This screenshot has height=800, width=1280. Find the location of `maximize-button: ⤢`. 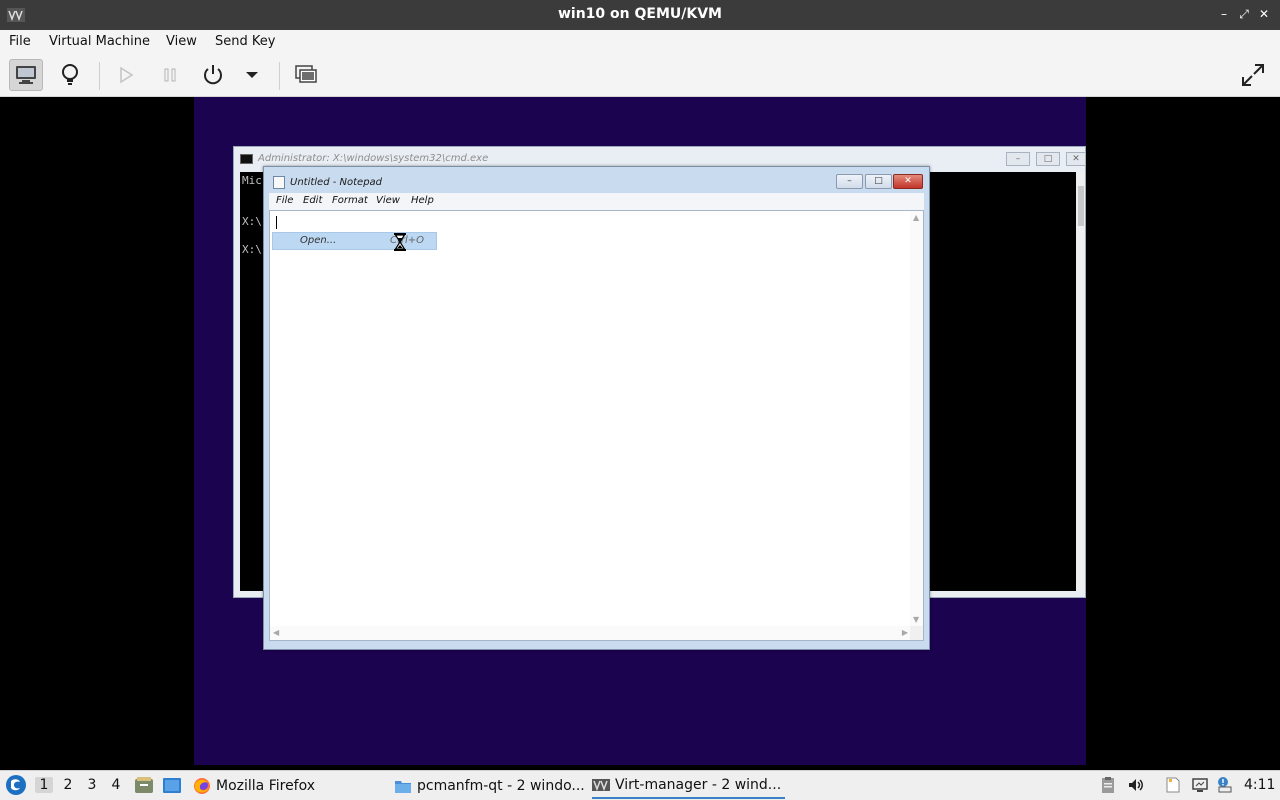

maximize-button: ⤢ is located at coordinates (1244, 14).